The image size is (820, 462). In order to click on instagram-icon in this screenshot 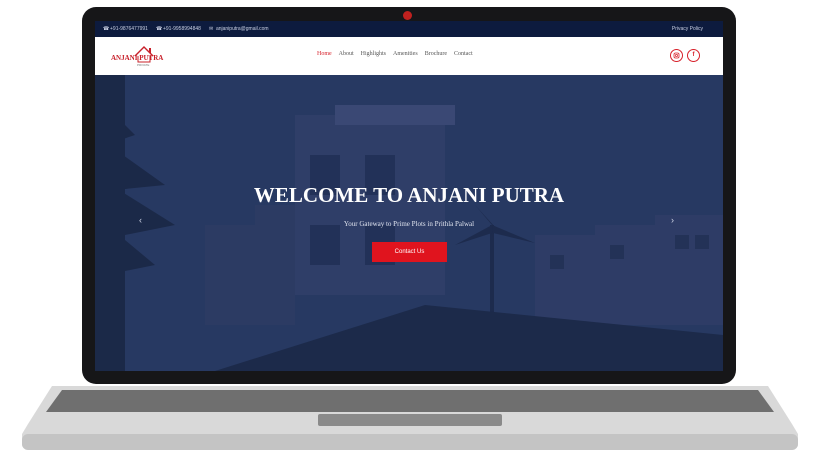, I will do `click(676, 55)`.